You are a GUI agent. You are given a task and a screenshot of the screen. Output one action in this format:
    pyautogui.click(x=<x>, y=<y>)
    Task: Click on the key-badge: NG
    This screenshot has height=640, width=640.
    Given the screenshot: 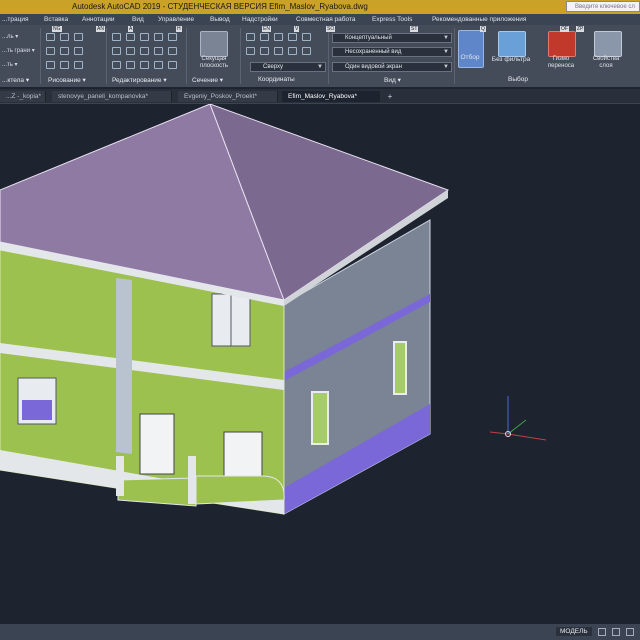 What is the action you would take?
    pyautogui.click(x=57, y=29)
    